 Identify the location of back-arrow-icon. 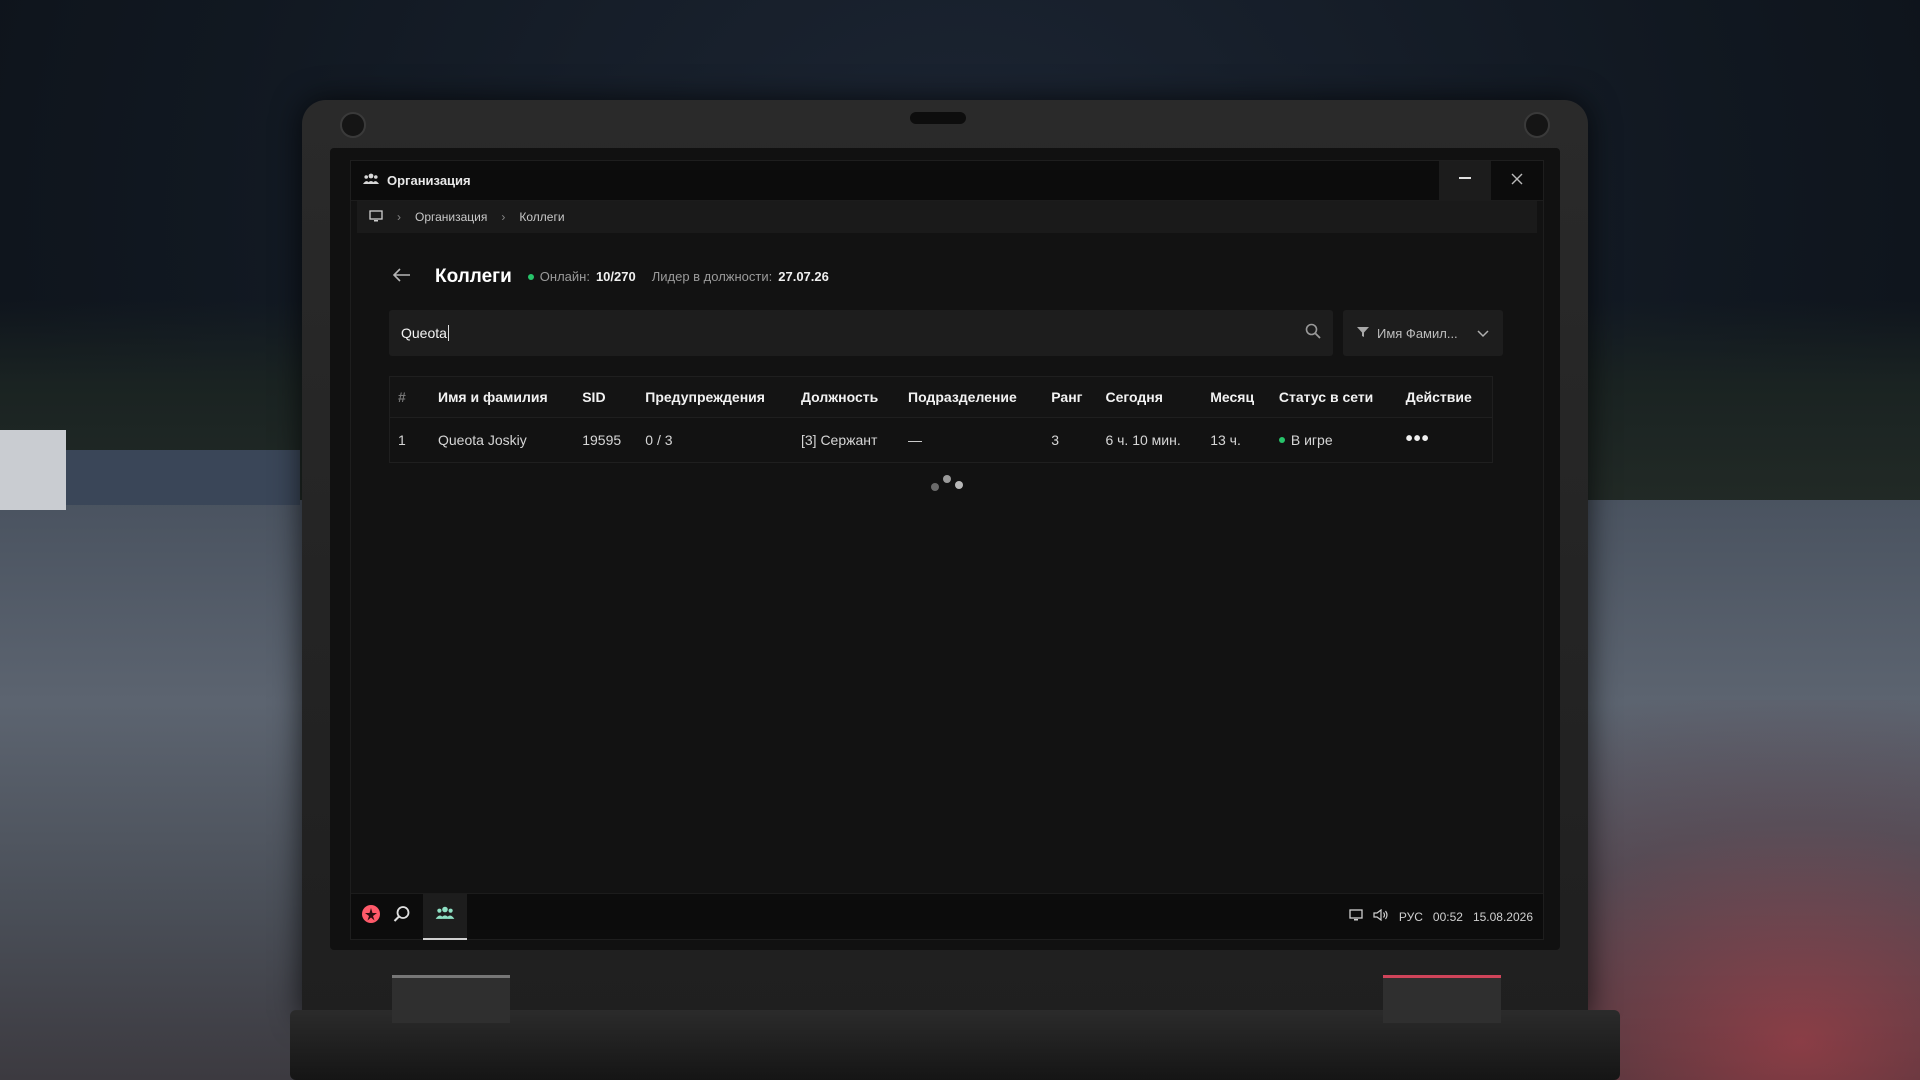
(401, 276).